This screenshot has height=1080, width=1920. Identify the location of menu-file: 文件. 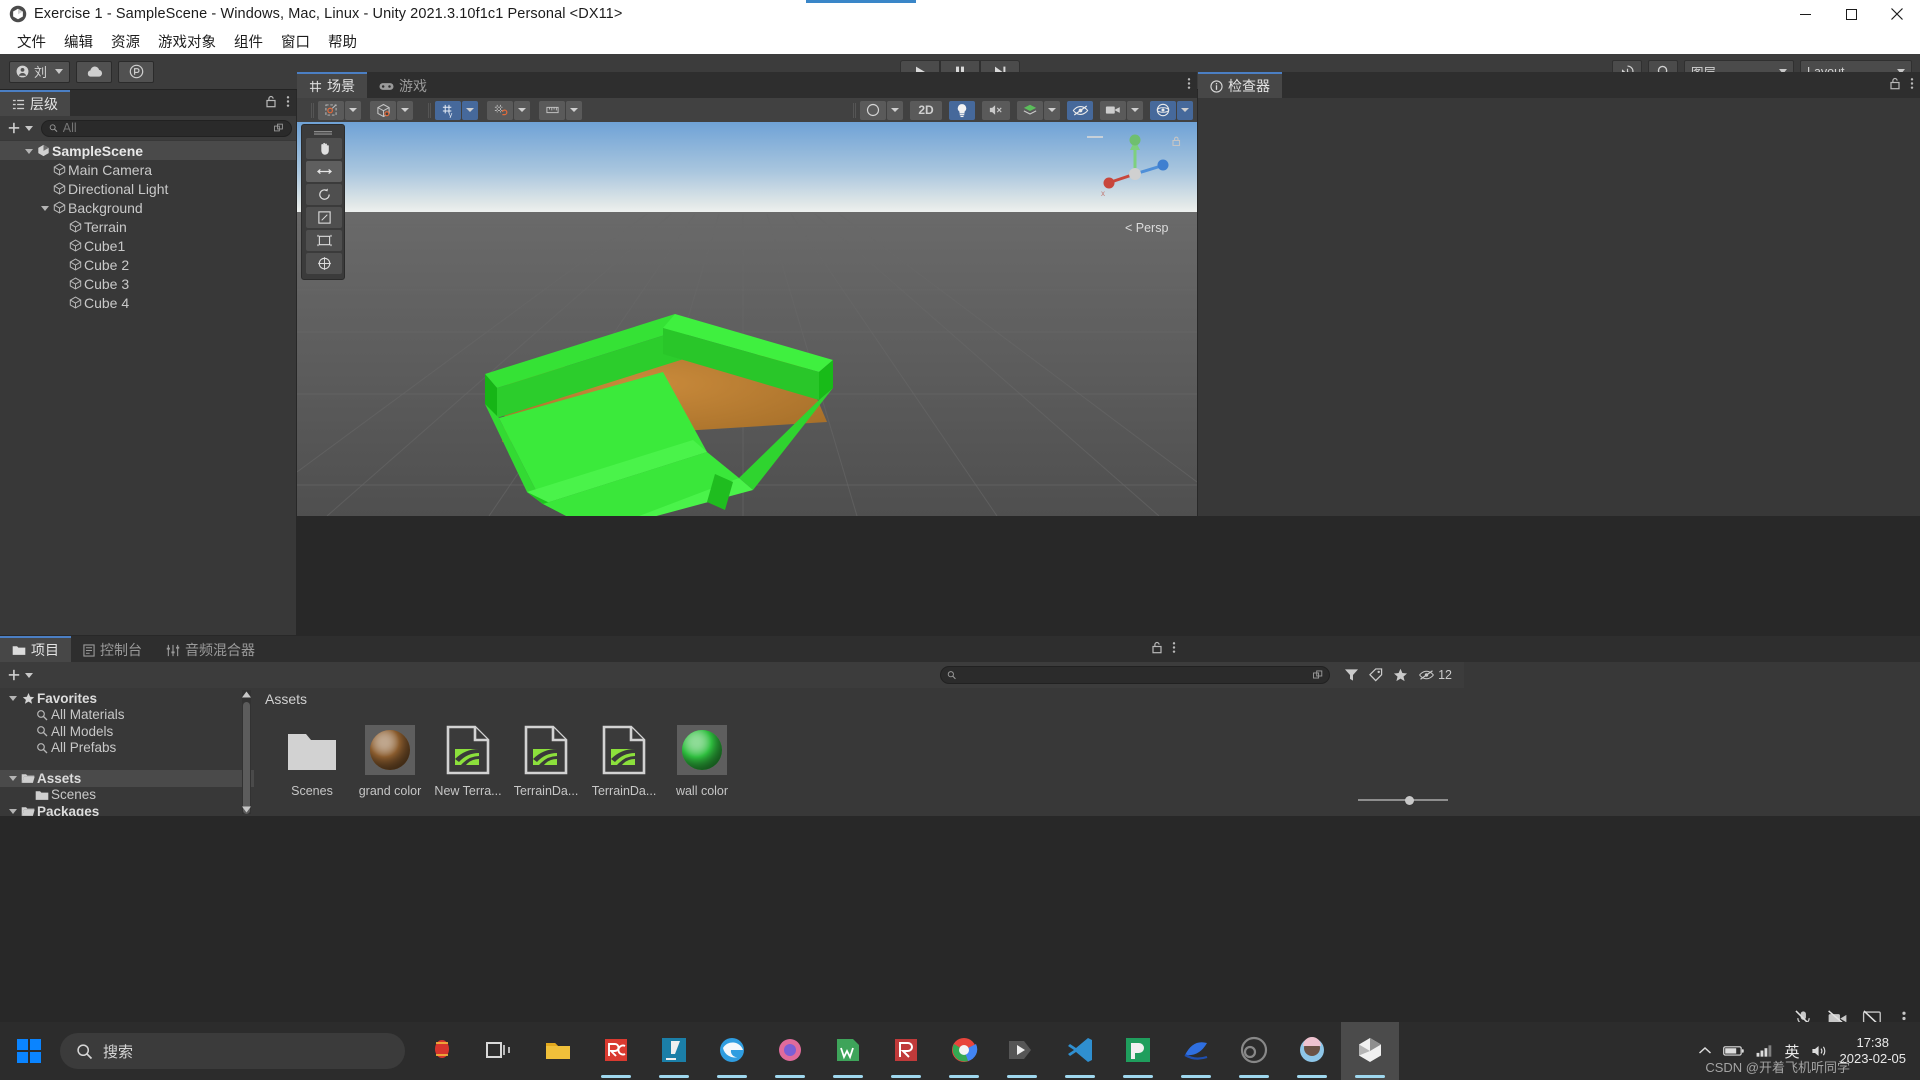
(31, 41).